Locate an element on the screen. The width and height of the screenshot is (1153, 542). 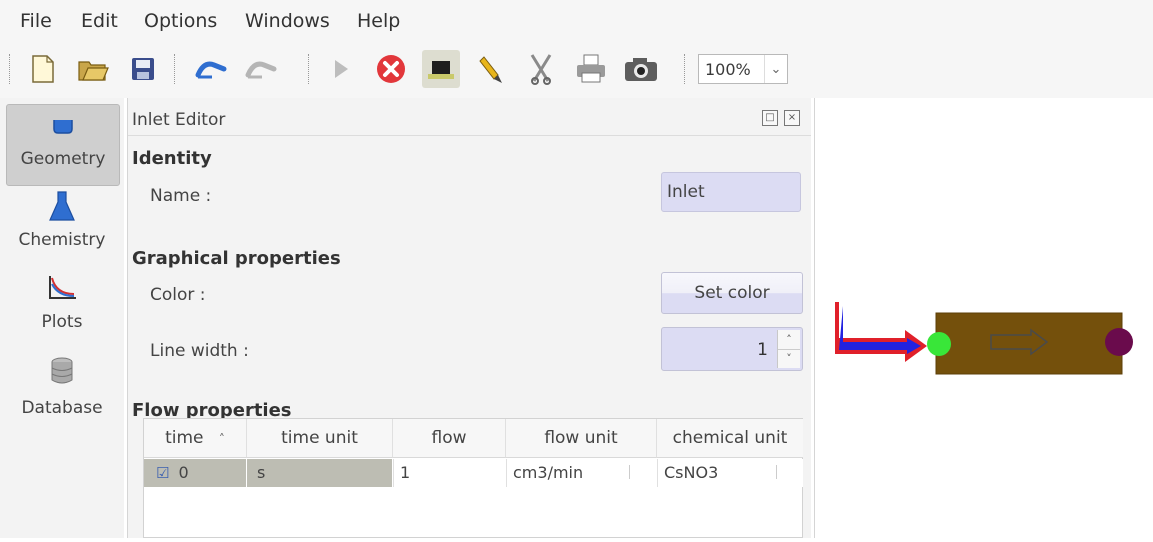
menu-windows: Windows is located at coordinates (287, 21).